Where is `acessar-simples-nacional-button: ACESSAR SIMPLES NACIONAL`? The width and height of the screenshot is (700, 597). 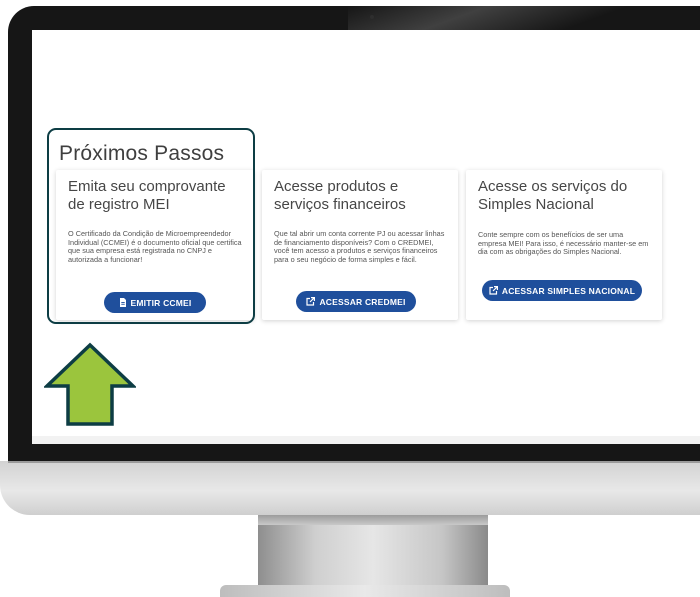
acessar-simples-nacional-button: ACESSAR SIMPLES NACIONAL is located at coordinates (562, 290).